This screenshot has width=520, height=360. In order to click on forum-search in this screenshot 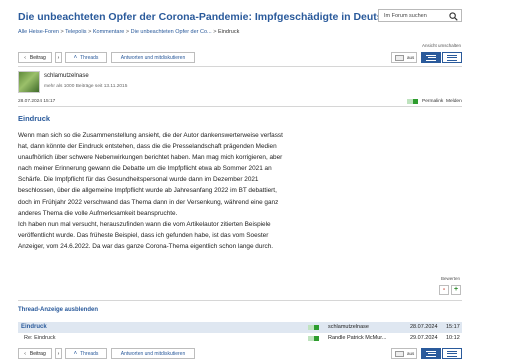, I will do `click(420, 15)`.